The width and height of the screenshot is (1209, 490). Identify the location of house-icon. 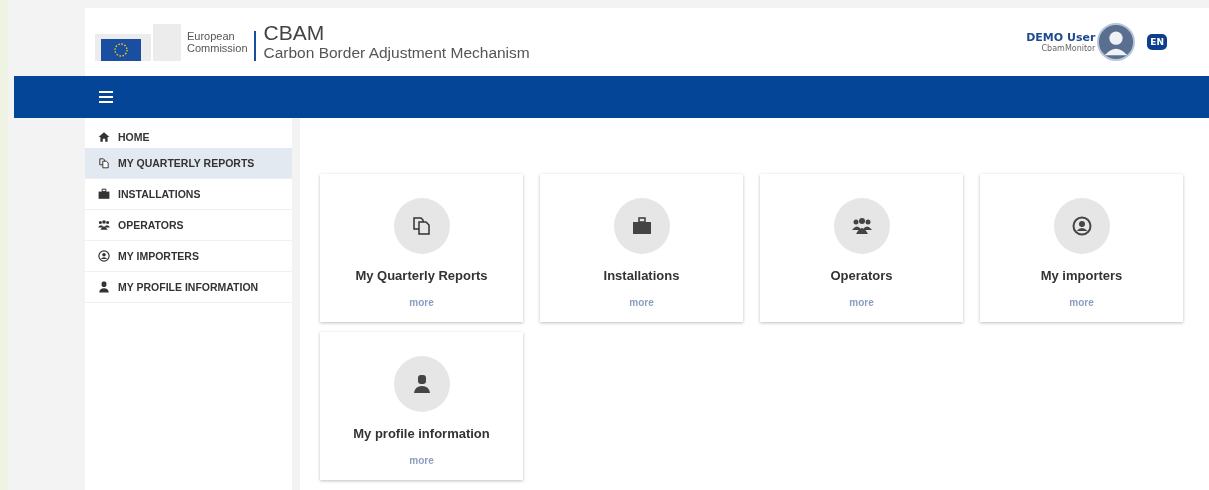
(104, 137).